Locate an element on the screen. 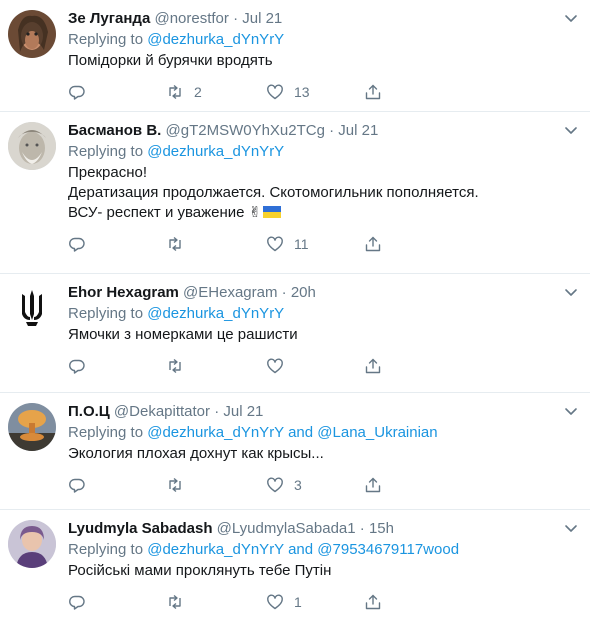  user-handle: @gT2MSW0YhXu2TCg is located at coordinates (245, 130).